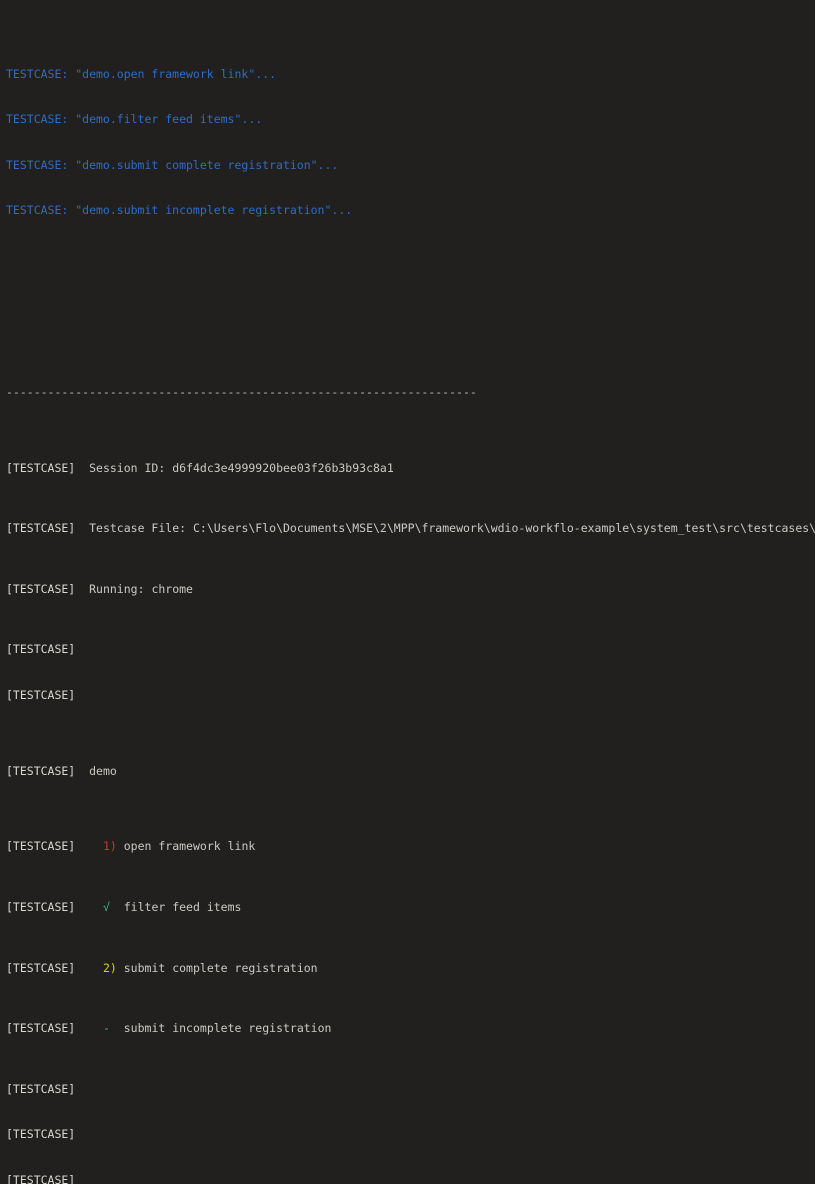 The width and height of the screenshot is (815, 1184). What do you see at coordinates (410, 846) in the screenshot?
I see `suite-result-row: [TESTCASE] 1) open framework link` at bounding box center [410, 846].